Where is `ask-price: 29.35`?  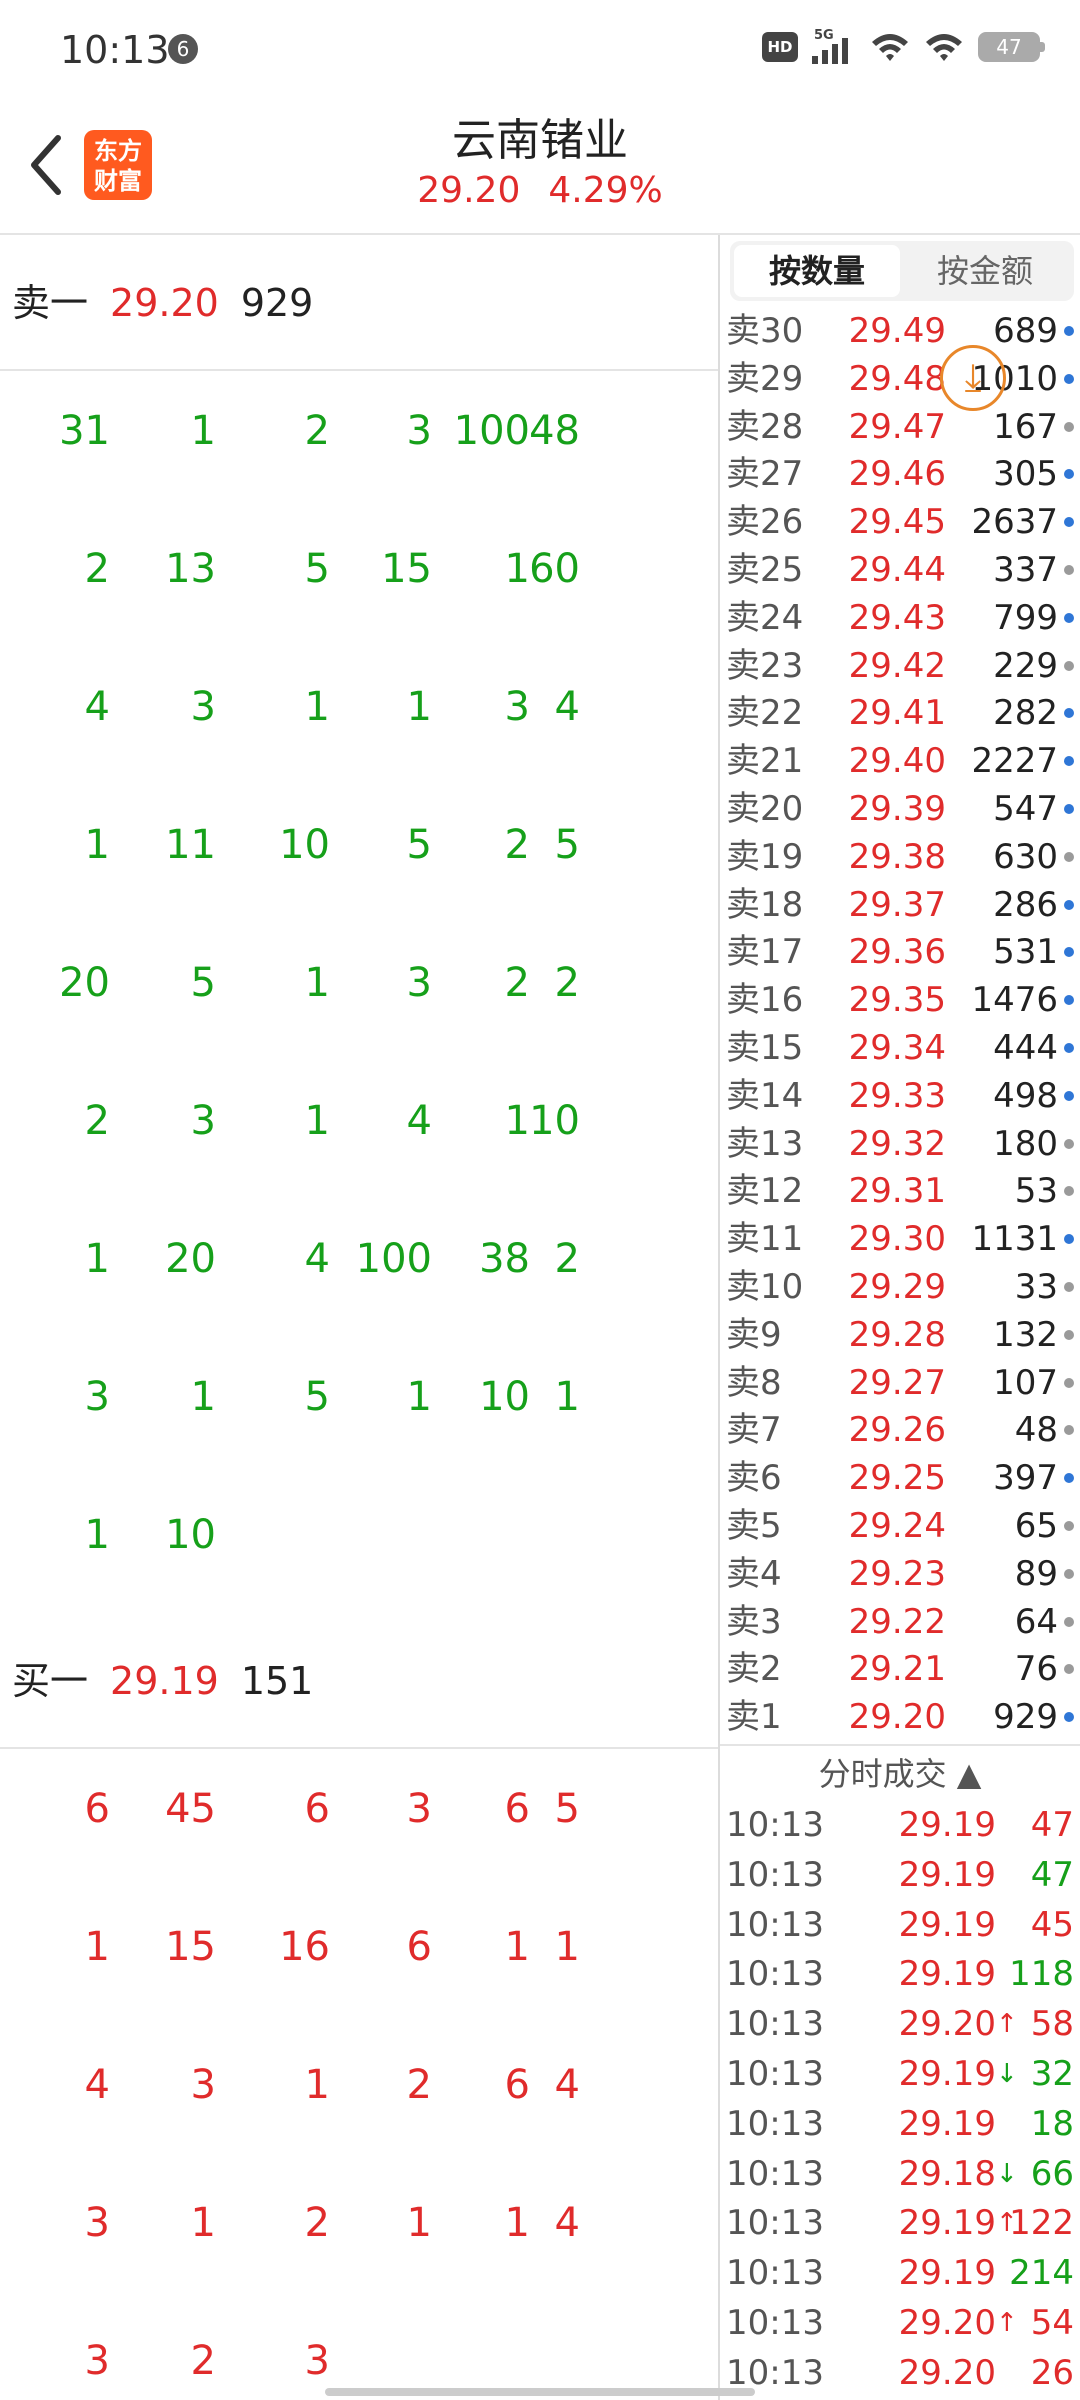
ask-price: 29.35 is located at coordinates (897, 1000).